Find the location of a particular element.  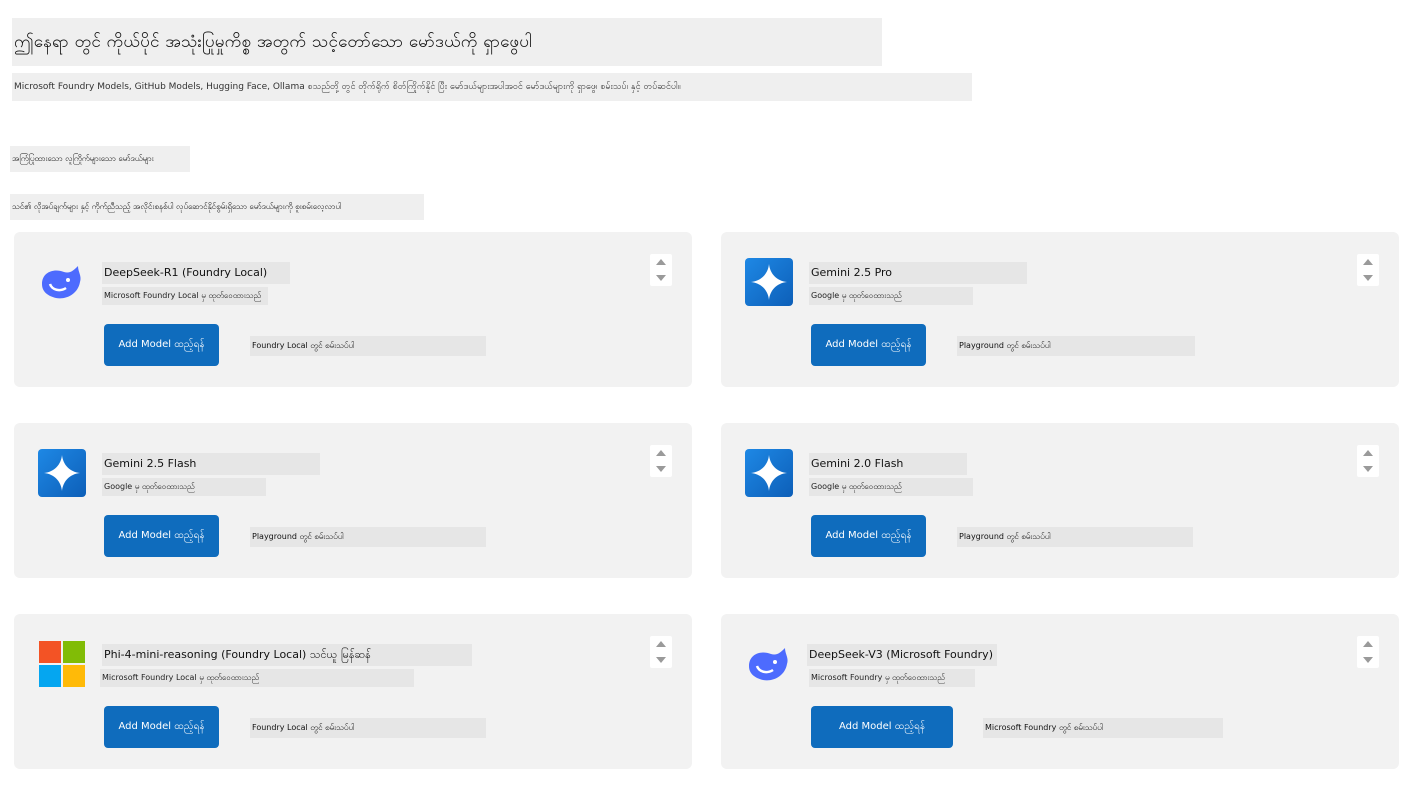

model-name: DeepSeek-V3 (Microsoft Foundry) is located at coordinates (902, 655).